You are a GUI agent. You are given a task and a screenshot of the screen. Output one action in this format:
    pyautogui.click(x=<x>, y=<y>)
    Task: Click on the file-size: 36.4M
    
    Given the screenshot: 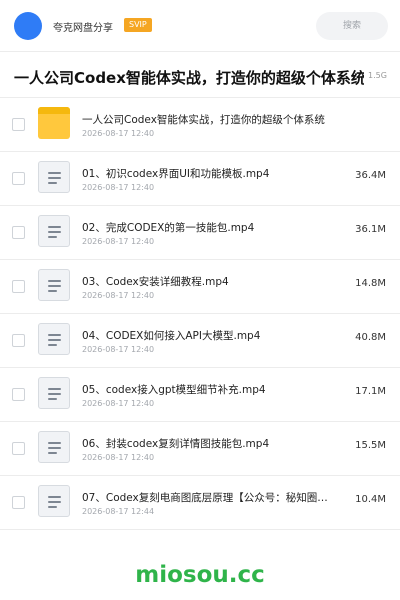 What is the action you would take?
    pyautogui.click(x=370, y=175)
    